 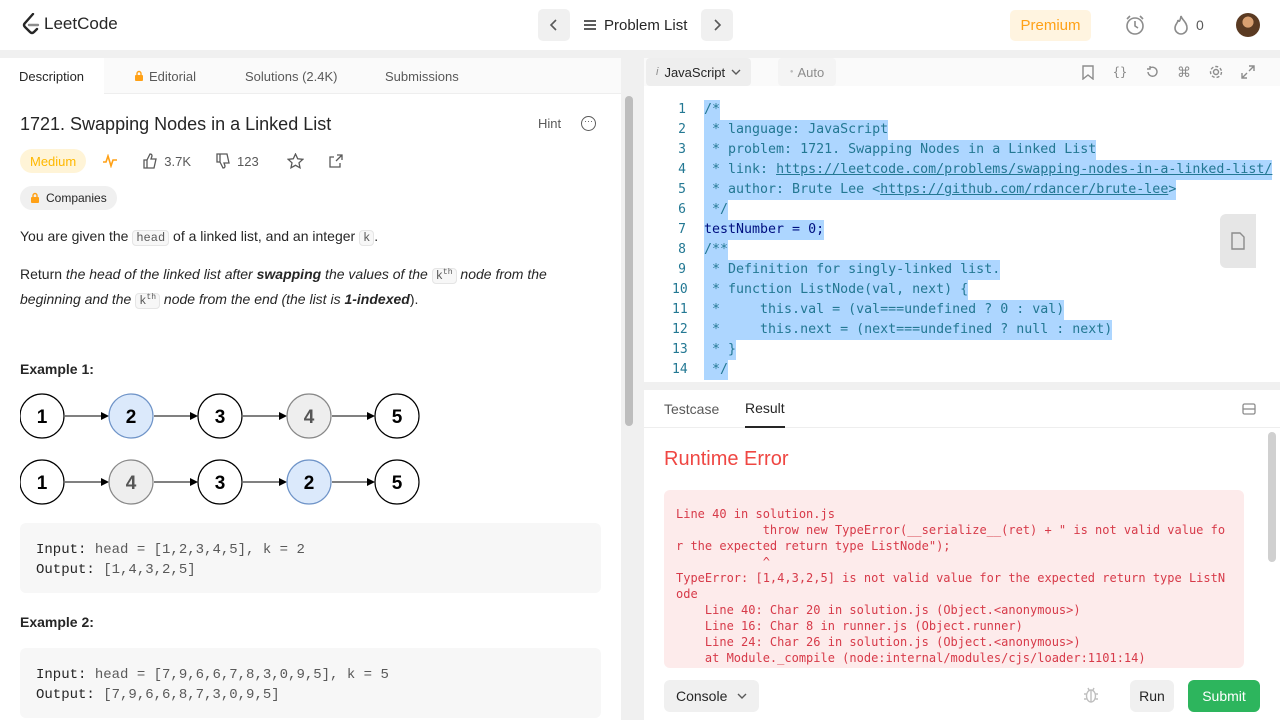 I want to click on share-icon, so click(x=336, y=161).